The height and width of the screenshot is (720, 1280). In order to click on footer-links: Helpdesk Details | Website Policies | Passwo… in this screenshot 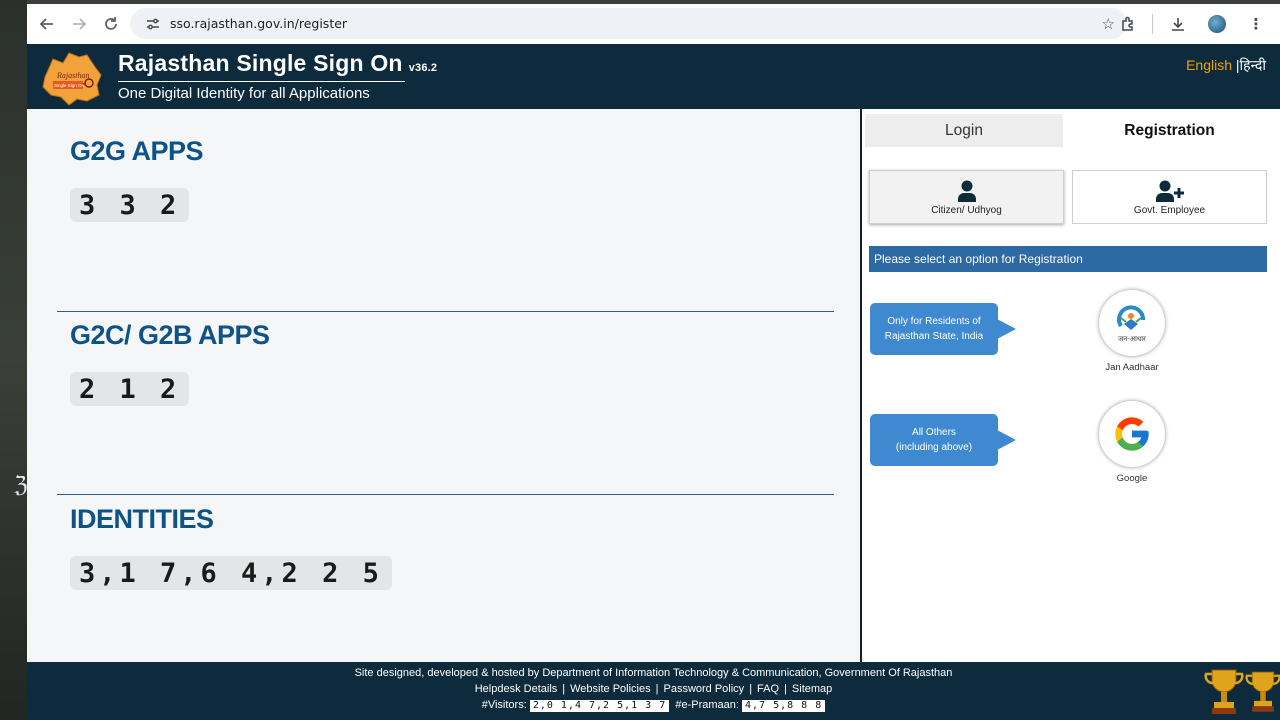, I will do `click(653, 689)`.